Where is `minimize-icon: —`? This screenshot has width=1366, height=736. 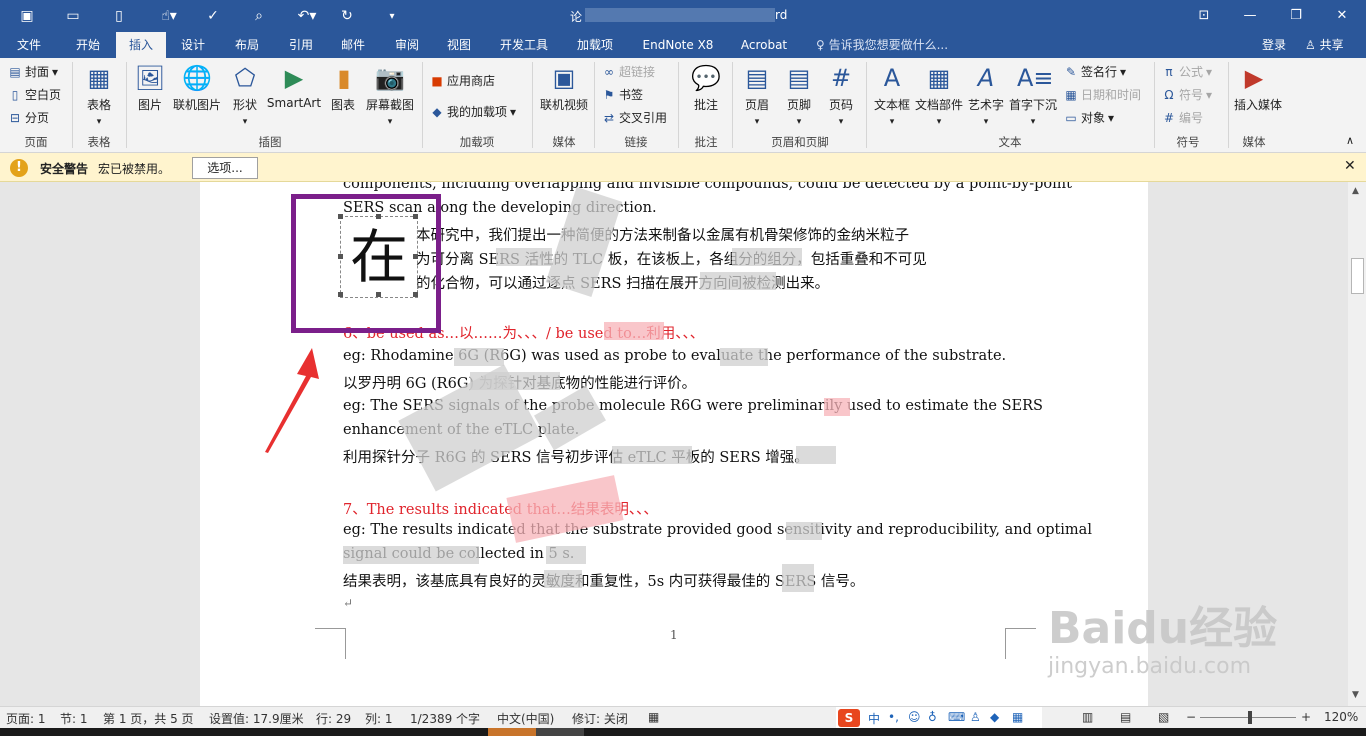 minimize-icon: — is located at coordinates (1250, 15).